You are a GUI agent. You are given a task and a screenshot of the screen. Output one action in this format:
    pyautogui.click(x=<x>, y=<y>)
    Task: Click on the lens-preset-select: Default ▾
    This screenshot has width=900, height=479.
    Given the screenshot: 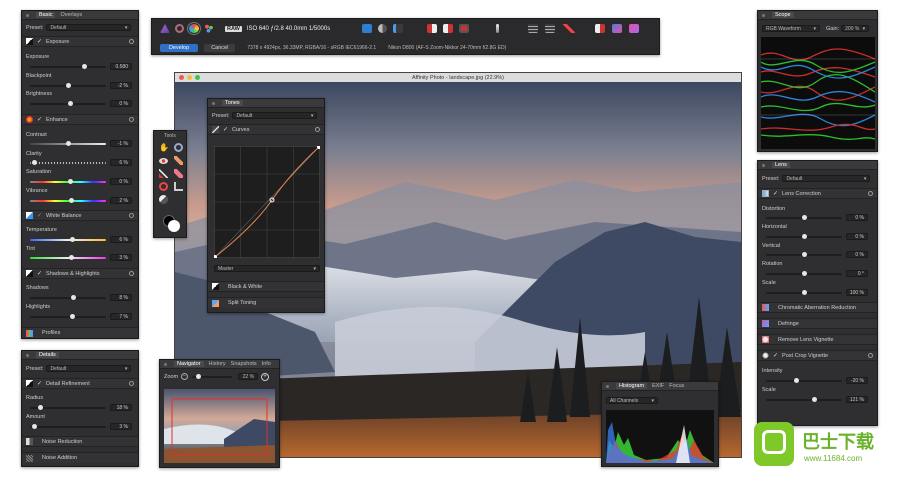 What is the action you would take?
    pyautogui.click(x=826, y=178)
    